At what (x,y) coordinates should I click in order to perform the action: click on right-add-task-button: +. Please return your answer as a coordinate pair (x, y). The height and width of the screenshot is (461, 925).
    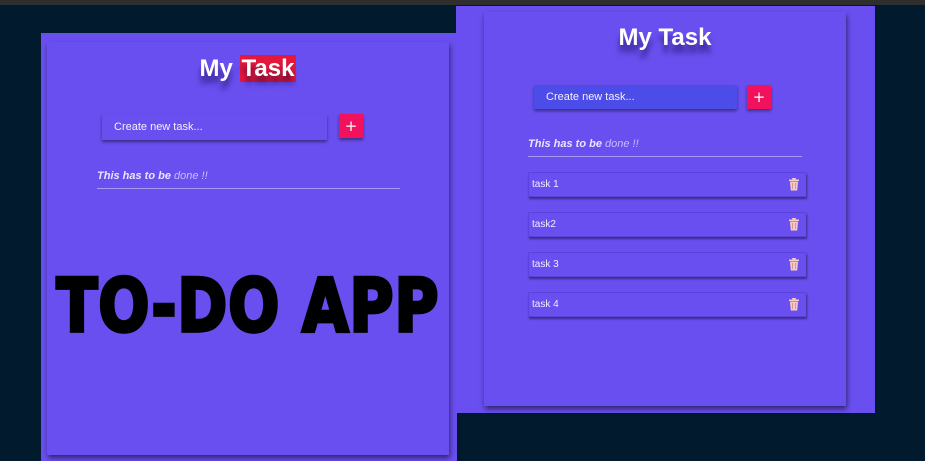
    Looking at the image, I should click on (759, 97).